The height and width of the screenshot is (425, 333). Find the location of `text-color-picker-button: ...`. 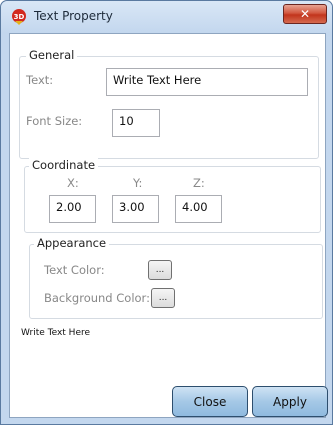

text-color-picker-button: ... is located at coordinates (160, 270).